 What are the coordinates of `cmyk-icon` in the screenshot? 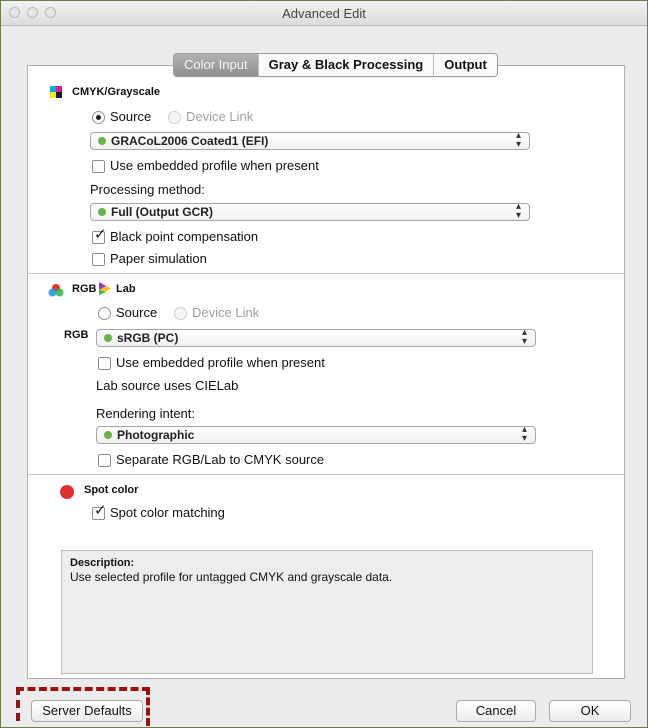 It's located at (56, 92).